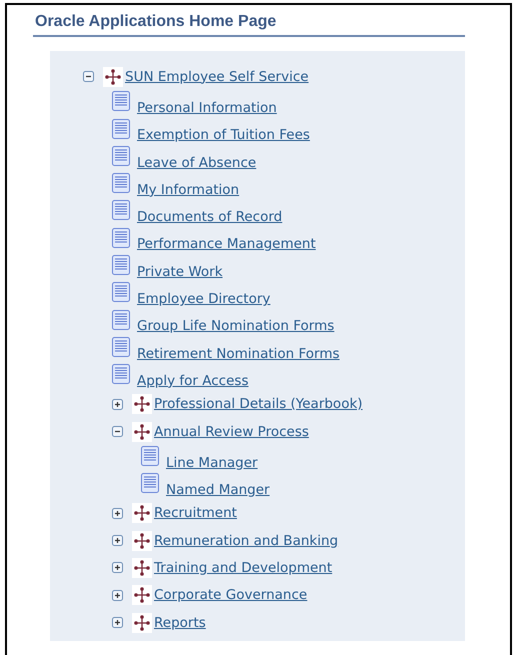 The image size is (526, 655). I want to click on tree-link: Apply for Access, so click(192, 380).